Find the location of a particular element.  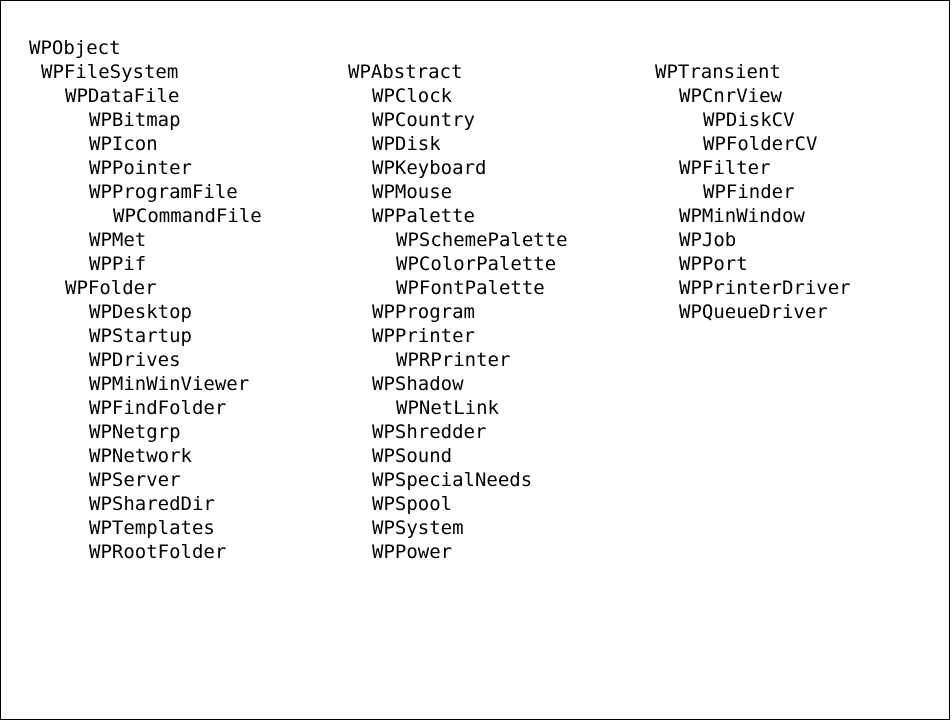

tree-node-wppower: WPPower is located at coordinates (412, 552).